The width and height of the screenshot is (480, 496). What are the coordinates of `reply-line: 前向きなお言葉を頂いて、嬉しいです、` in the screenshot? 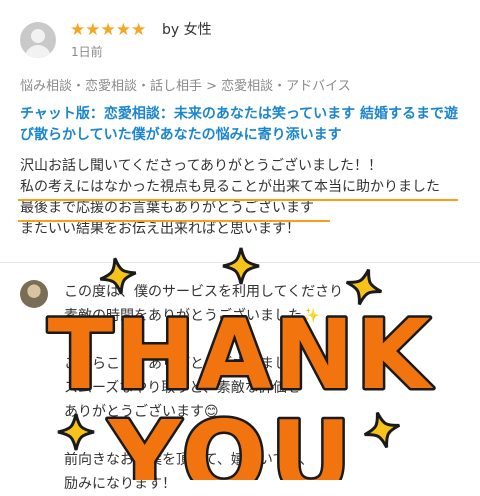 It's located at (189, 460).